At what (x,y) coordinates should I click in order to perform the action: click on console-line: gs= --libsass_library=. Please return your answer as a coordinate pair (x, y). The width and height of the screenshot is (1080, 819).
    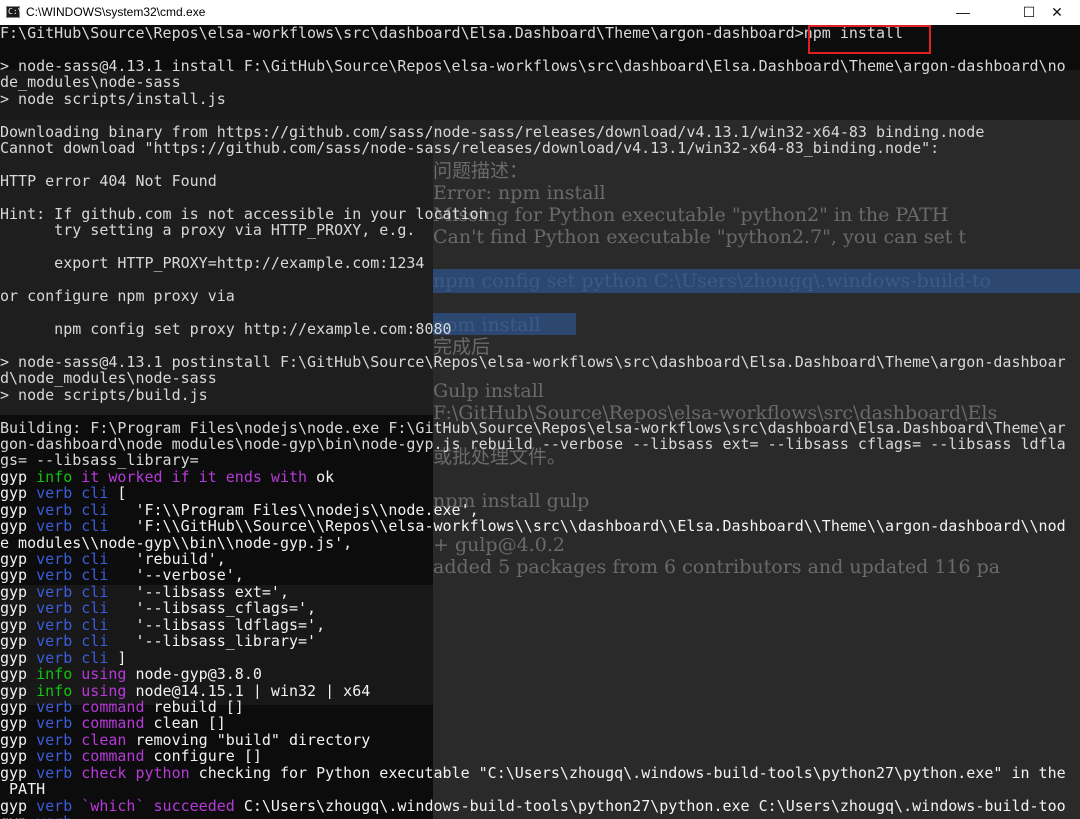
    Looking at the image, I should click on (540, 460).